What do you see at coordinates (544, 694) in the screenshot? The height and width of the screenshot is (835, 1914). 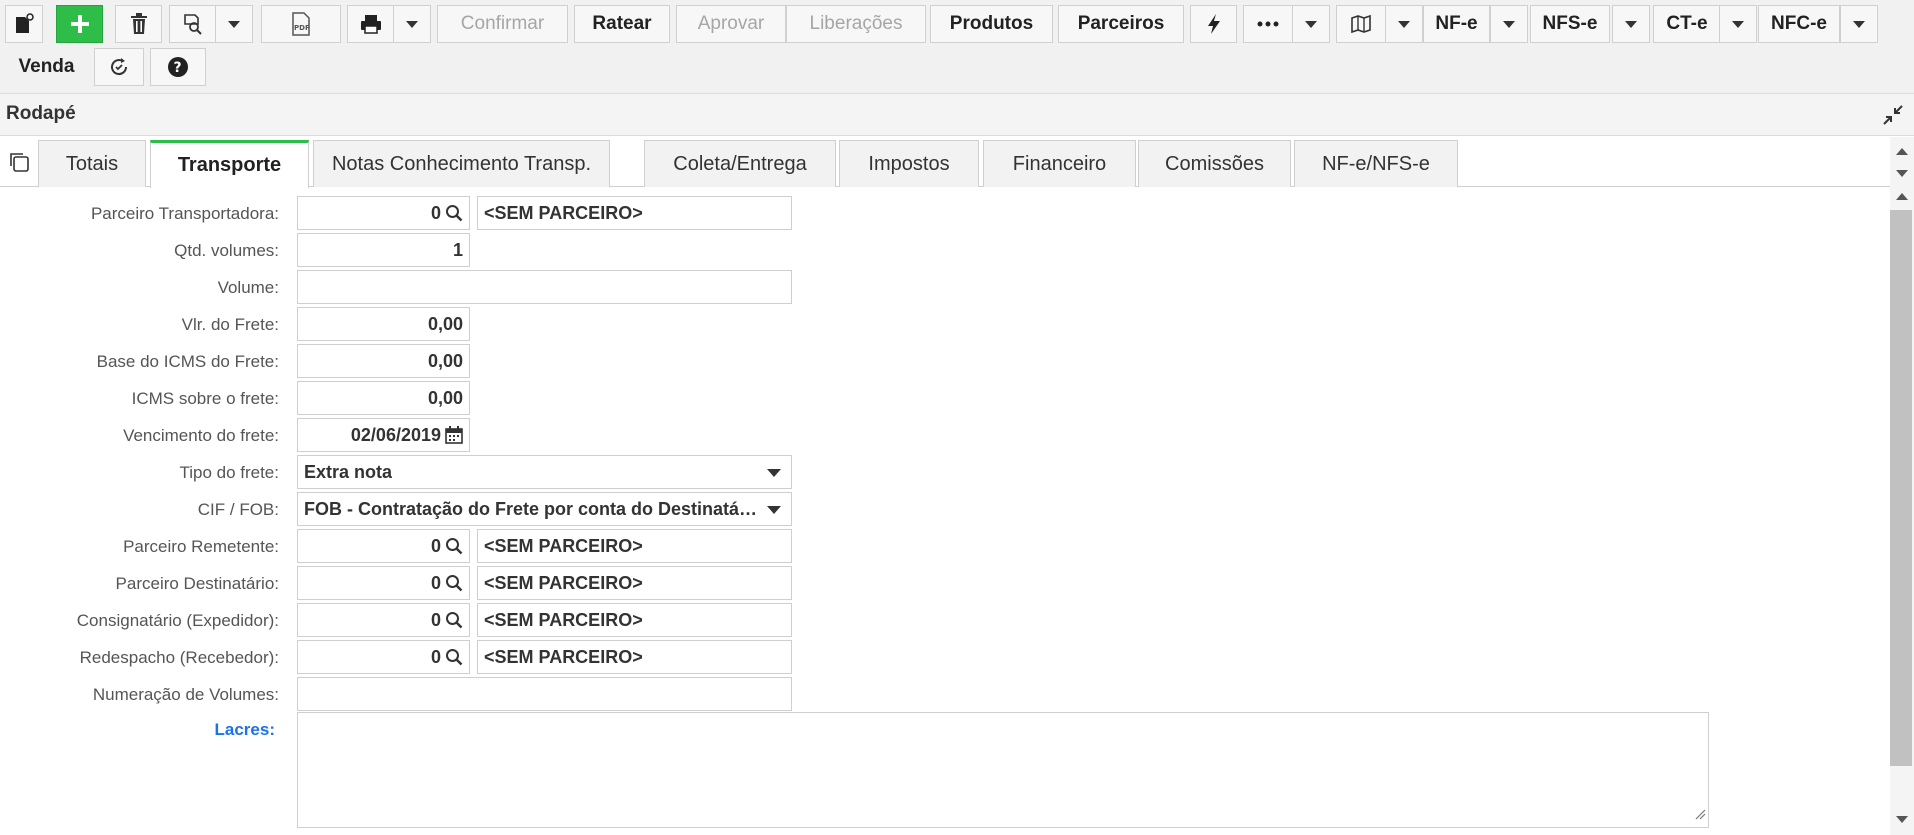 I see `numeracao-volumes-input` at bounding box center [544, 694].